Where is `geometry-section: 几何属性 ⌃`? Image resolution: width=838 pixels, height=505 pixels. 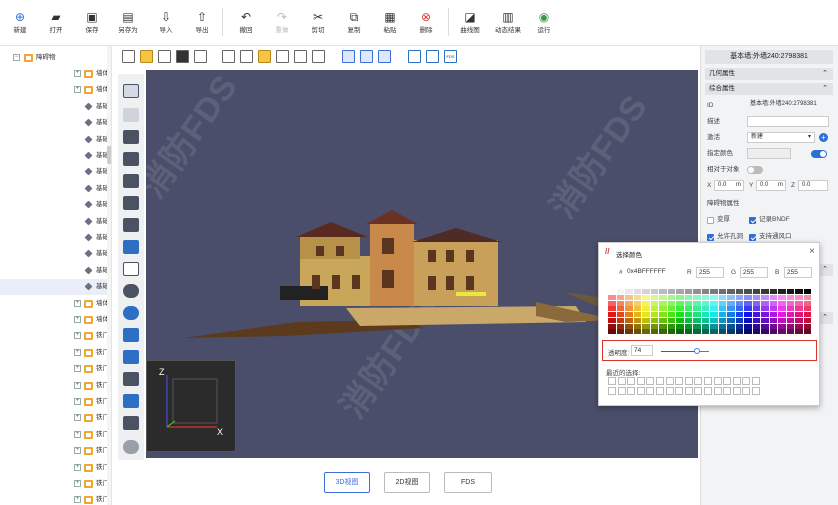 geometry-section: 几何属性 ⌃ is located at coordinates (769, 74).